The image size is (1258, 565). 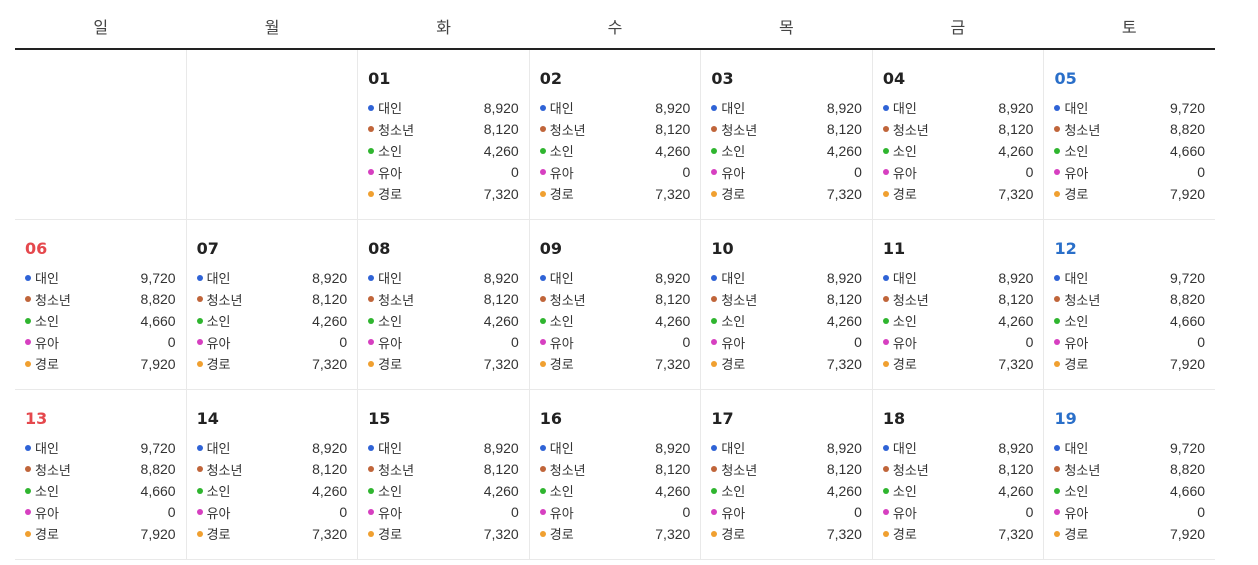 I want to click on day-number: 06, so click(x=36, y=248).